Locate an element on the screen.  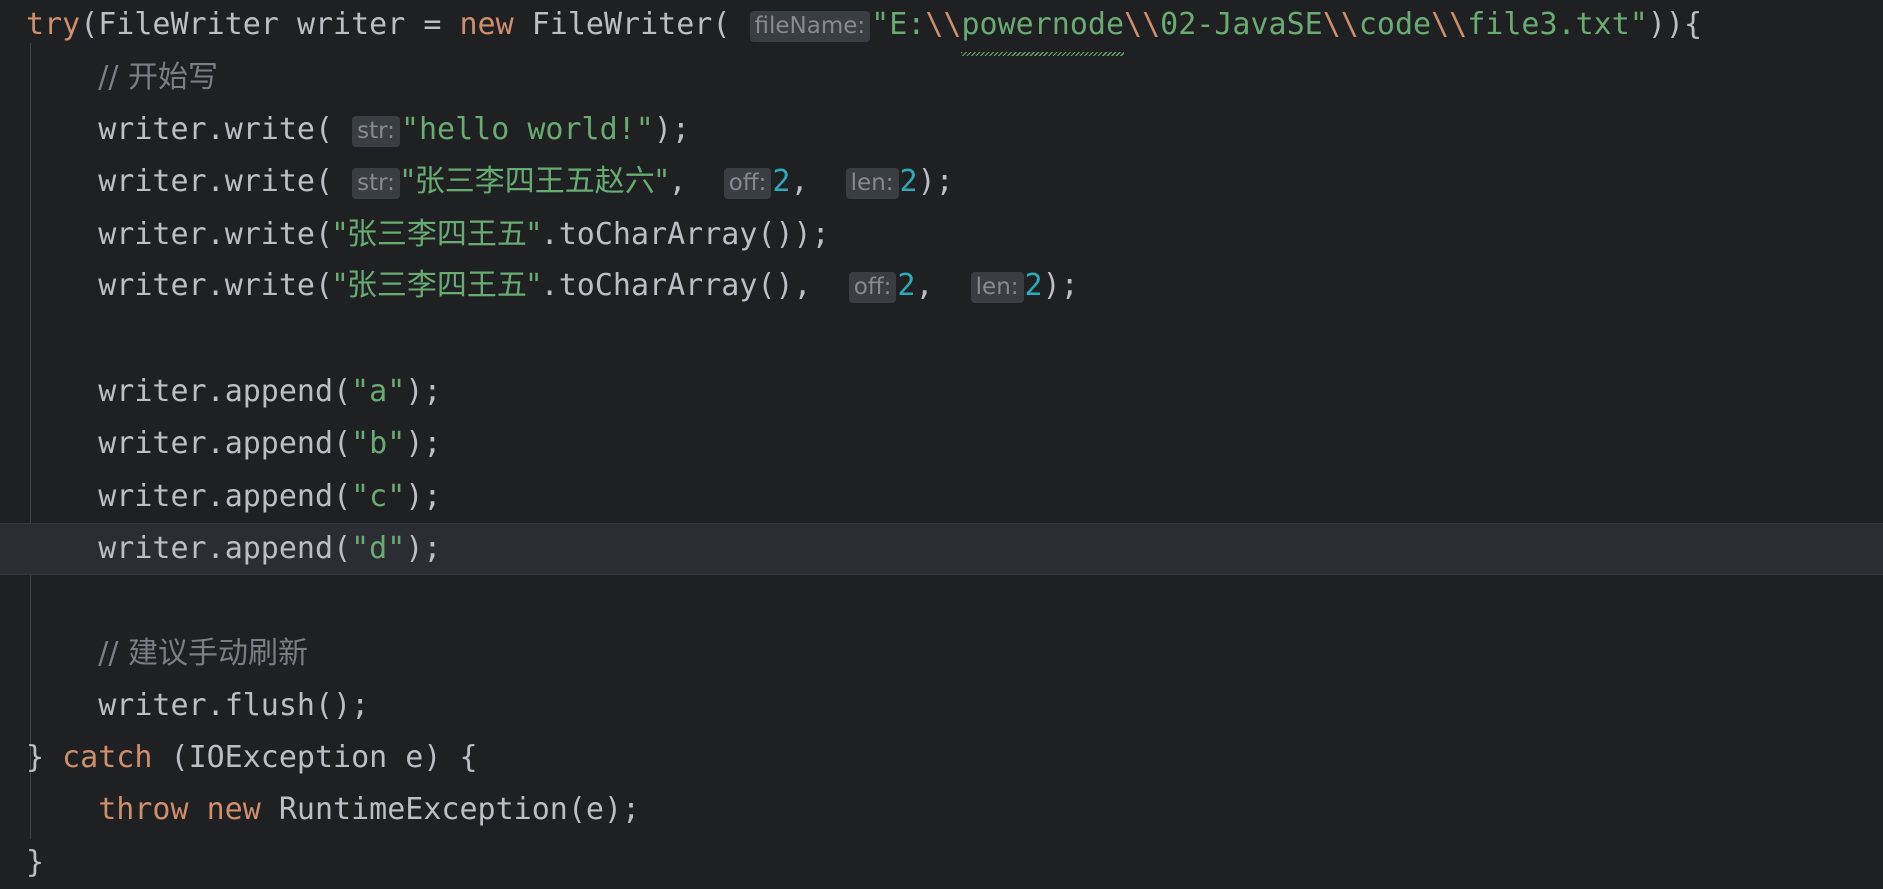
var-writer-14: writer is located at coordinates (152, 705).